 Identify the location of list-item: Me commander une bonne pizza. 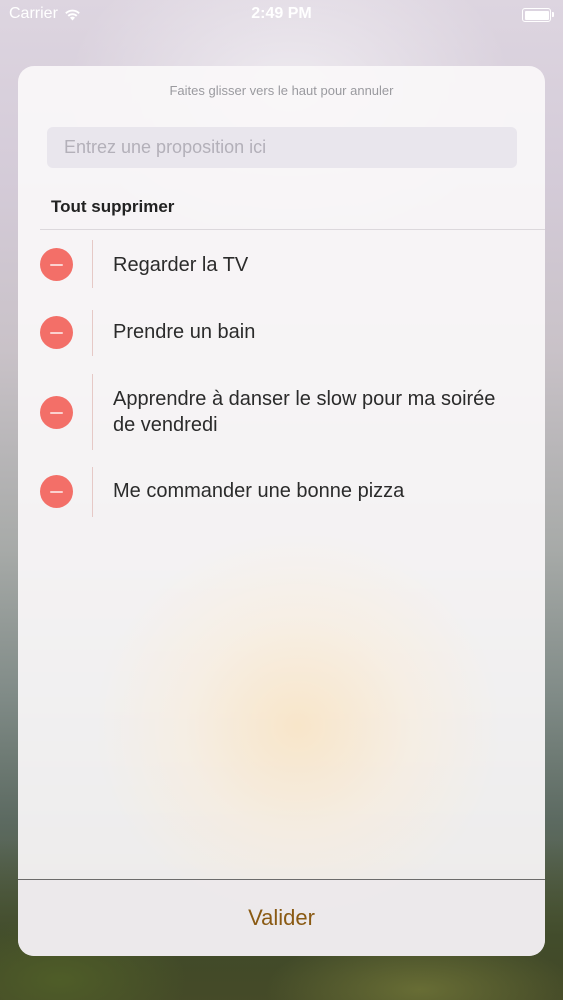
(281, 496).